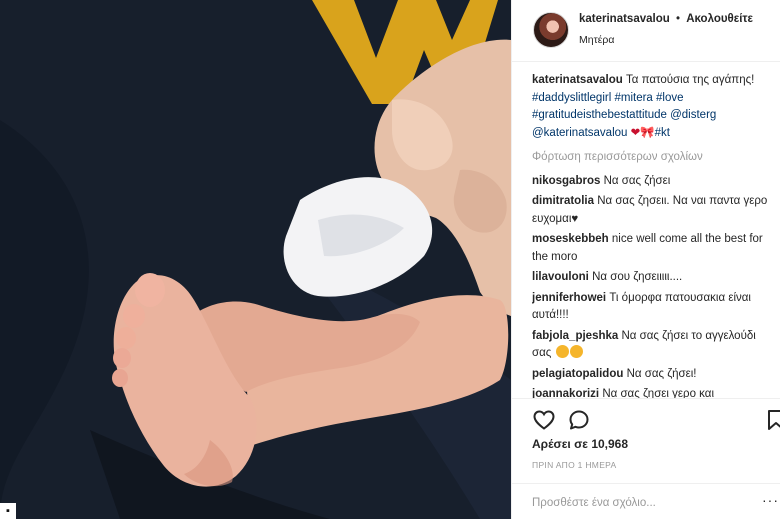 This screenshot has width=780, height=519. What do you see at coordinates (670, 98) in the screenshot?
I see `hashtag-link: #love` at bounding box center [670, 98].